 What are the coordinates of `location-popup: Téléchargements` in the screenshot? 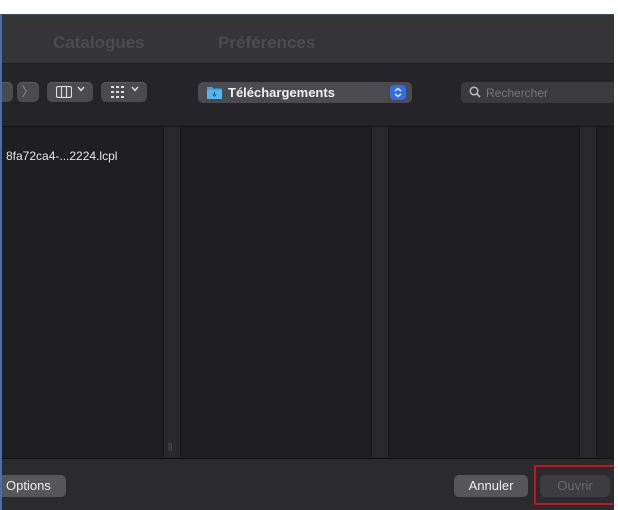 It's located at (305, 92).